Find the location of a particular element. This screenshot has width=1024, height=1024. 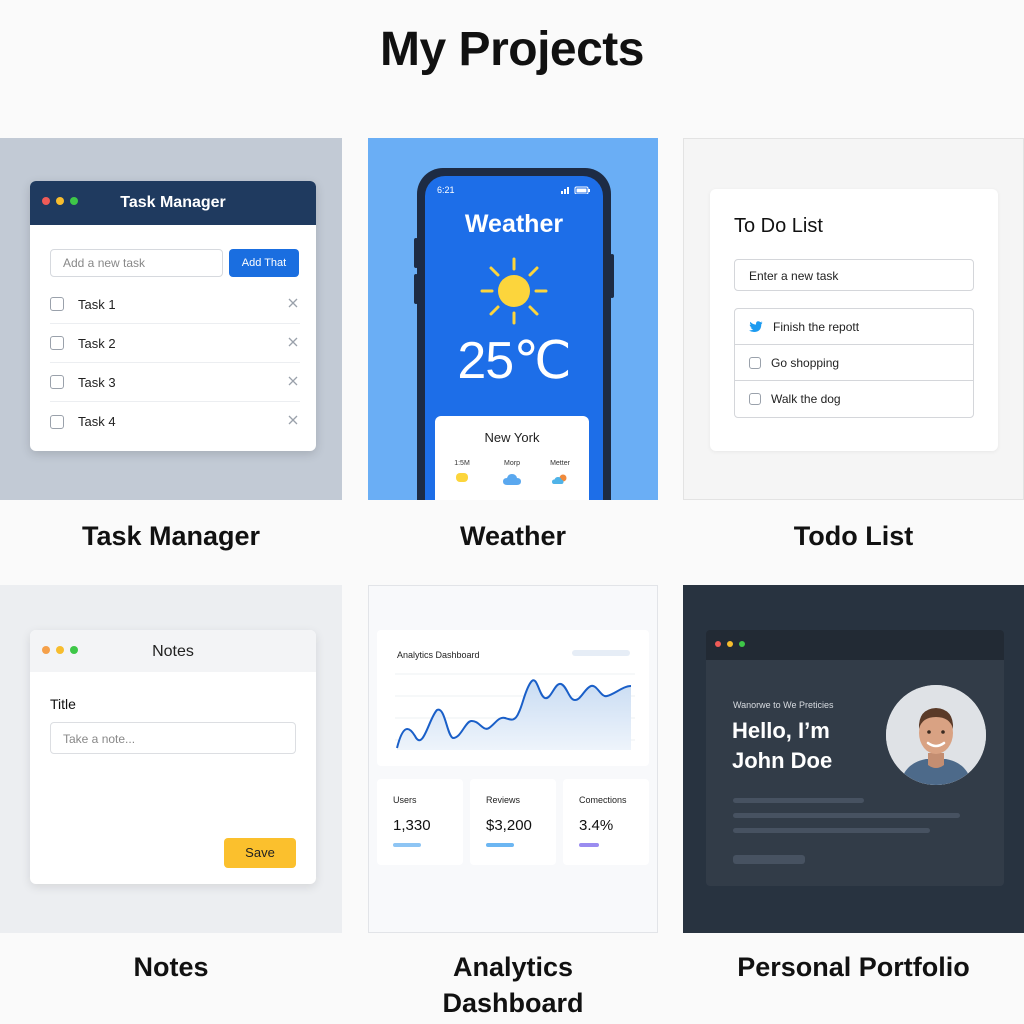

todo-item: Walk the dog is located at coordinates (854, 399).